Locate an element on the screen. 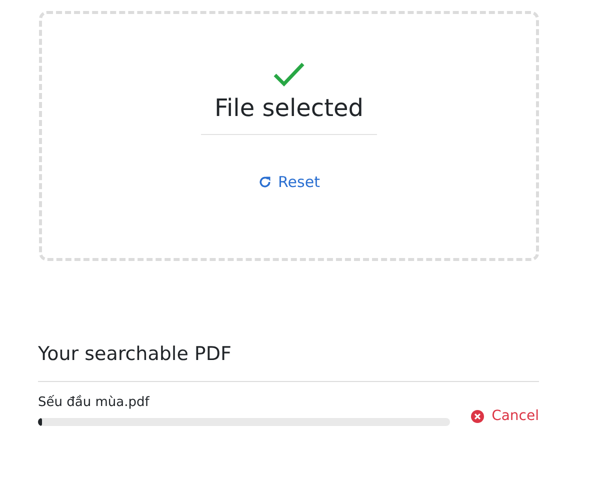 This screenshot has width=600, height=491. status-title: File selected is located at coordinates (289, 108).